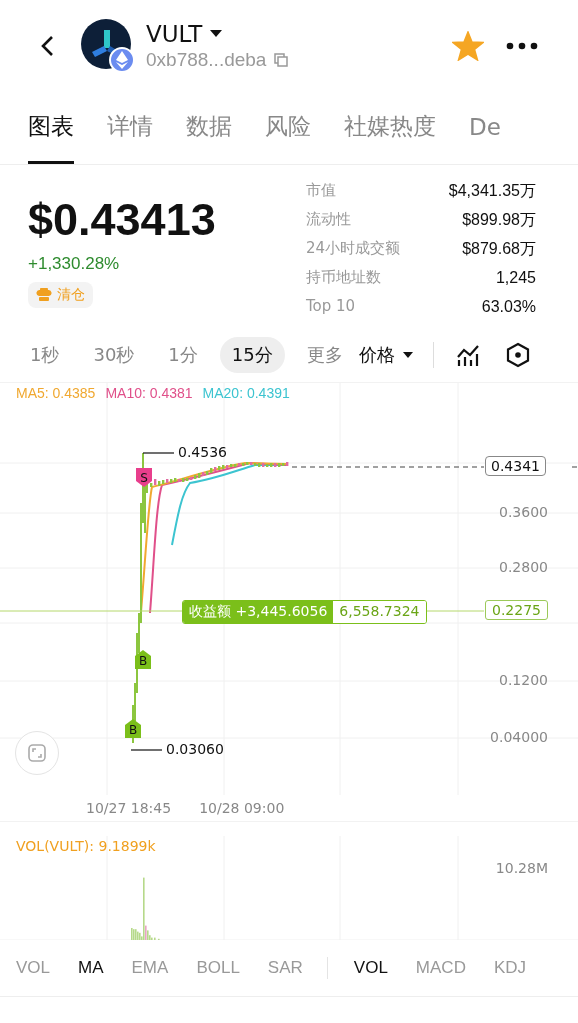  I want to click on high-leader-line, so click(158, 453).